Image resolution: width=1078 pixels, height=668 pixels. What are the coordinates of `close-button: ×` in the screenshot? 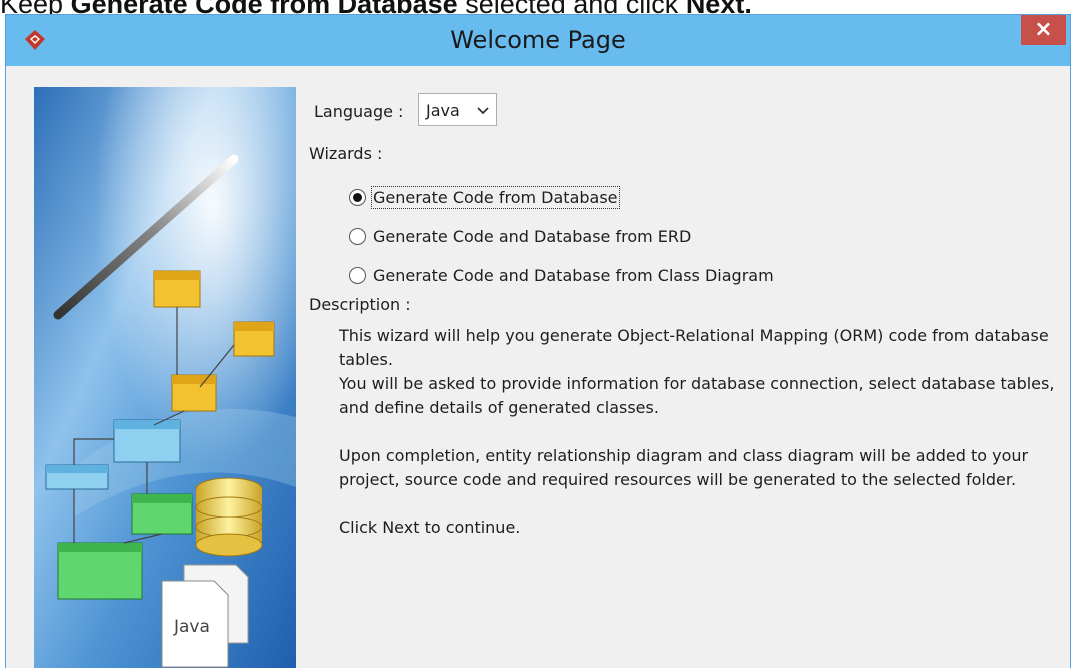 It's located at (1043, 30).